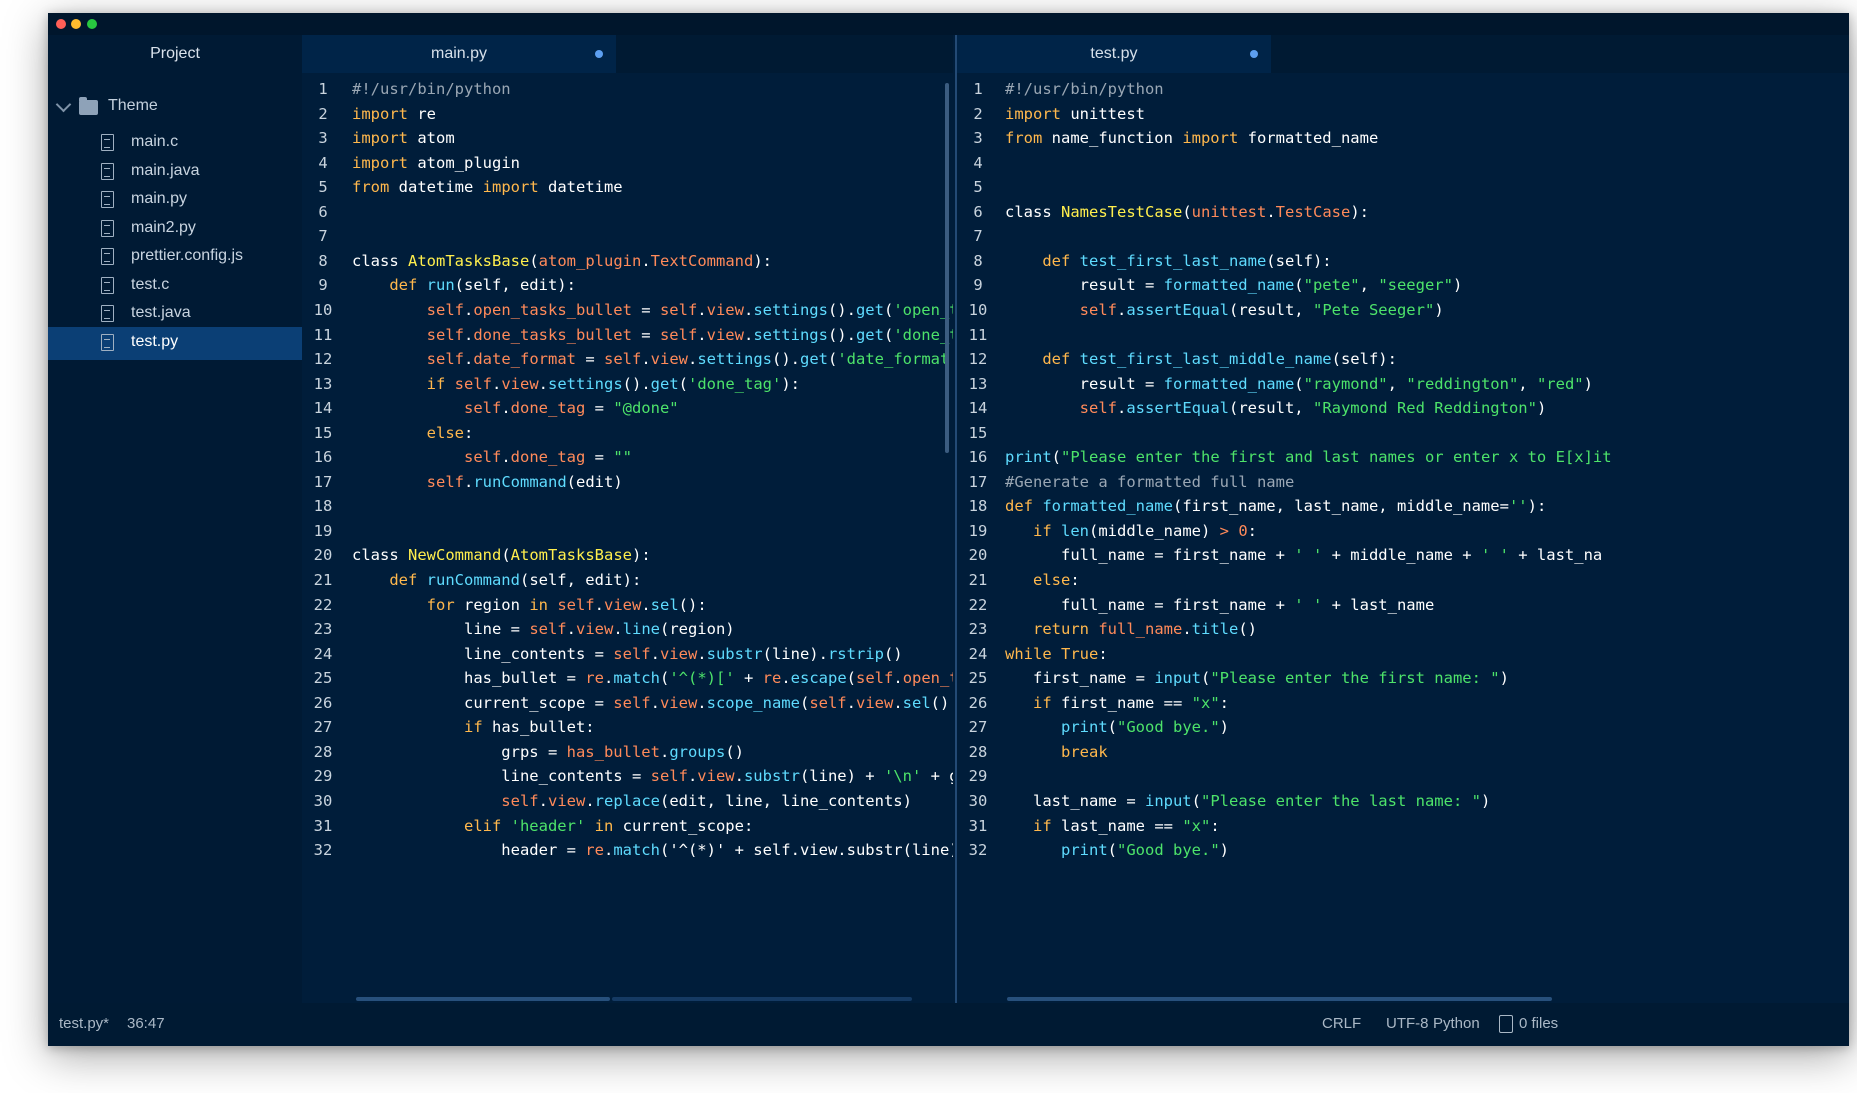  What do you see at coordinates (61, 24) in the screenshot?
I see `close-window-button` at bounding box center [61, 24].